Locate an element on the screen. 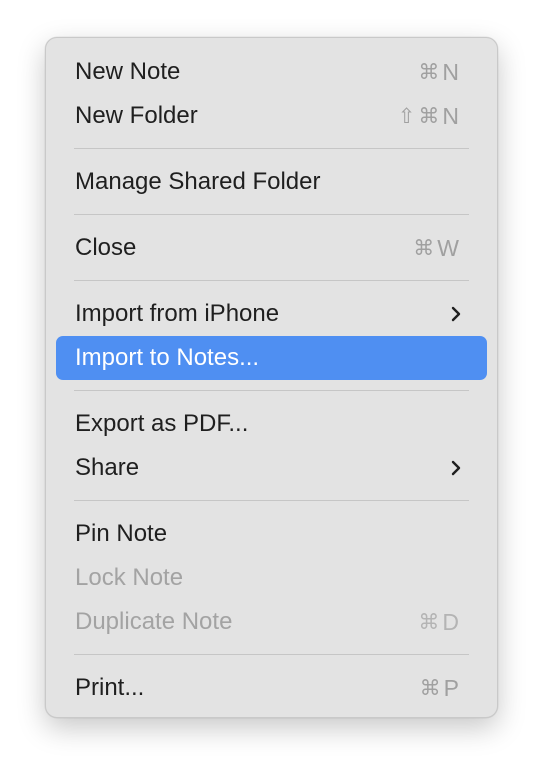 This screenshot has width=544, height=772. menu-item-lock-note: Lock Note is located at coordinates (271, 578).